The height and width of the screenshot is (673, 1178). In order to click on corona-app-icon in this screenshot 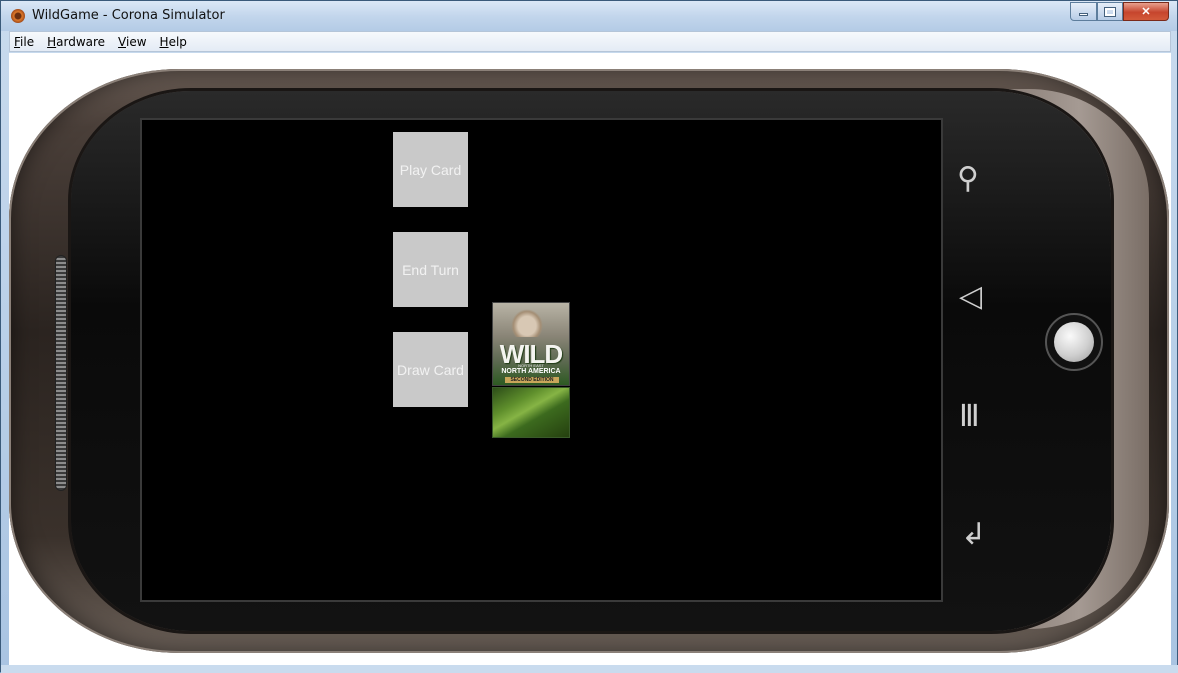, I will do `click(18, 16)`.